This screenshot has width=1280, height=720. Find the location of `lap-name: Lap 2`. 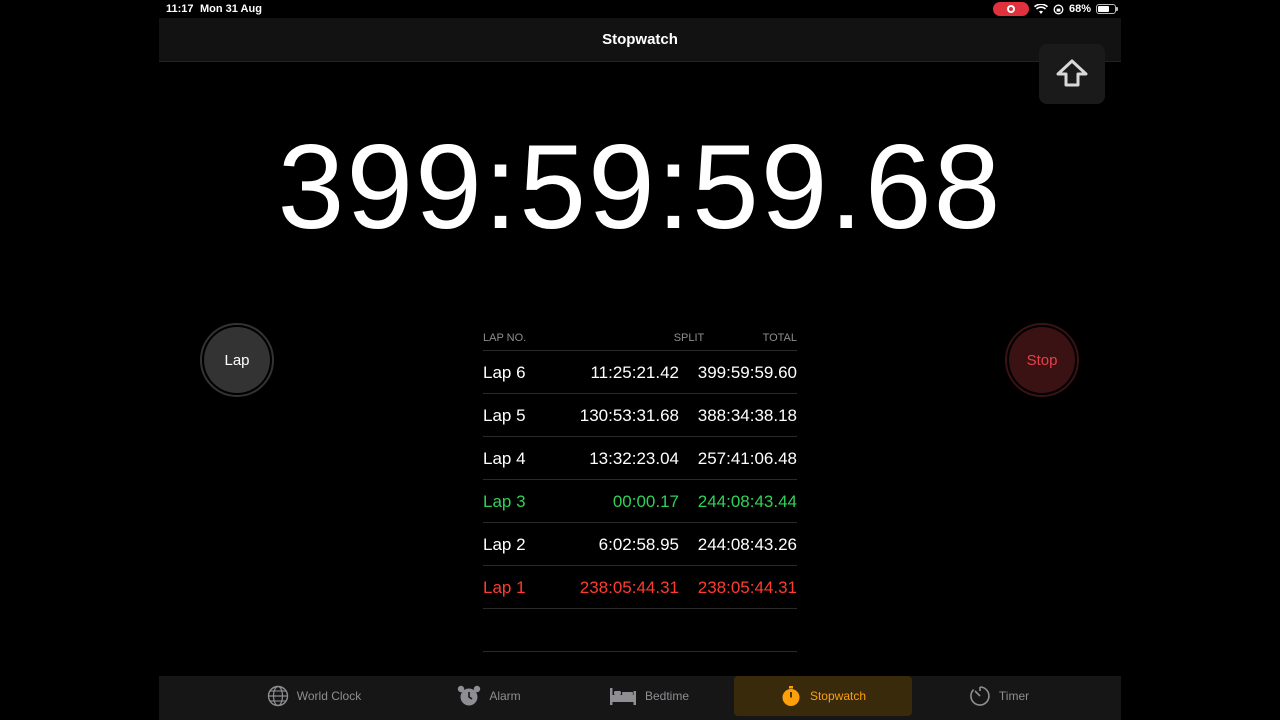

lap-name: Lap 2 is located at coordinates (504, 544).